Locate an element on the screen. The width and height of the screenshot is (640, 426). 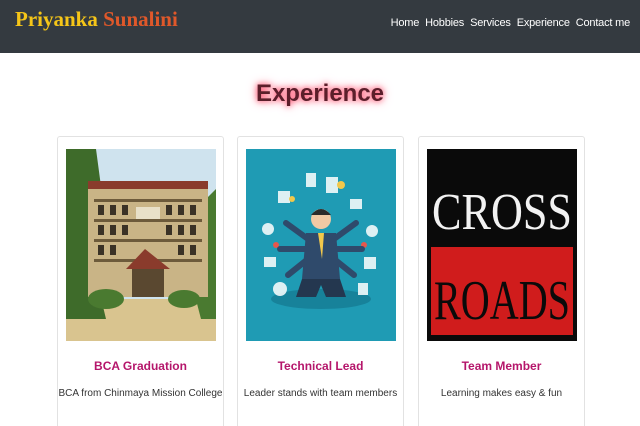
brand-first-name: Priyanka is located at coordinates (56, 19).